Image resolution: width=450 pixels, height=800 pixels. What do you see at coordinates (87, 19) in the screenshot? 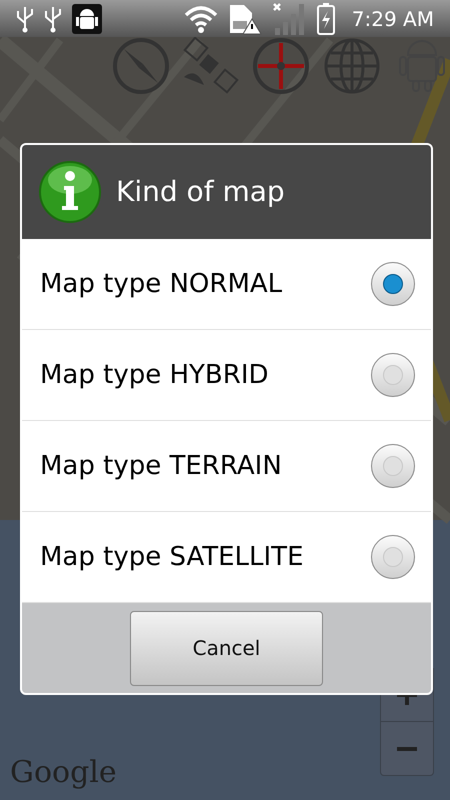
I see `android-debug-icon` at bounding box center [87, 19].